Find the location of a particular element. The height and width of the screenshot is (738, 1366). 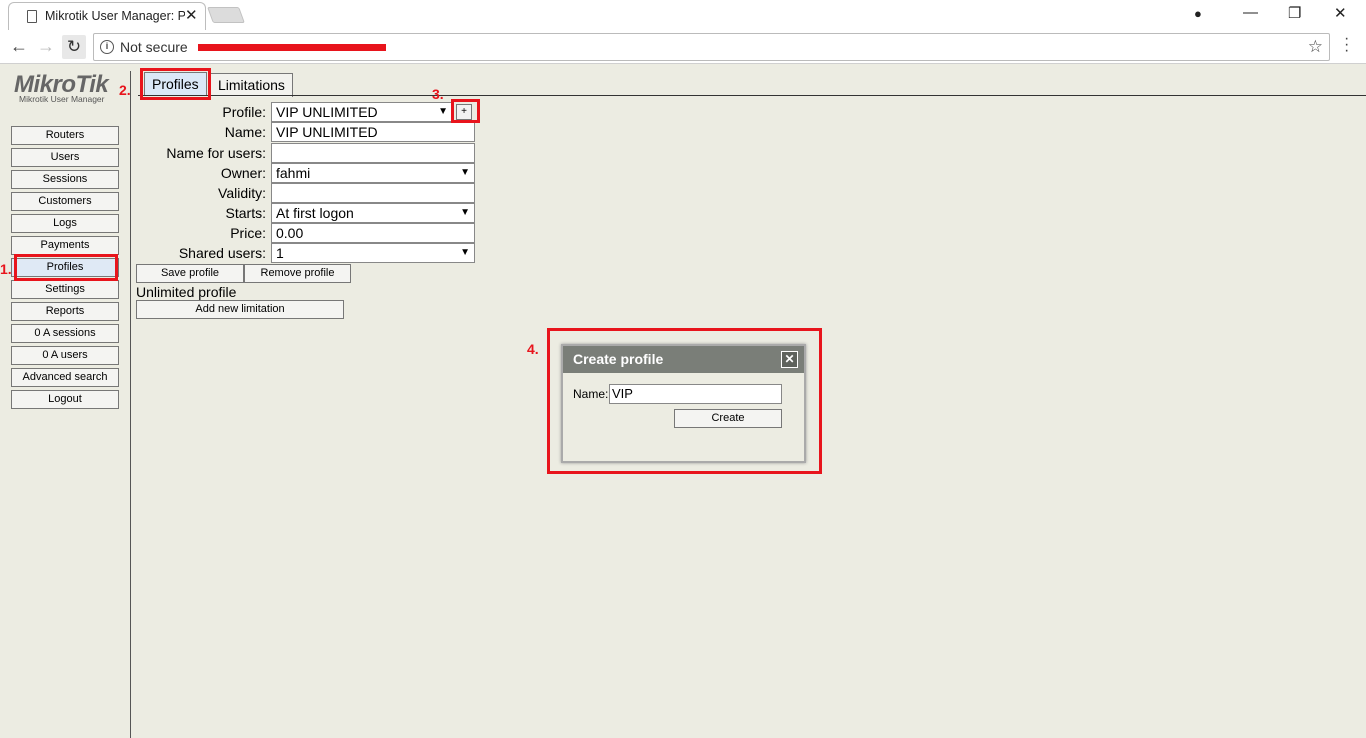

starts-select-value: At first logon is located at coordinates (315, 213).